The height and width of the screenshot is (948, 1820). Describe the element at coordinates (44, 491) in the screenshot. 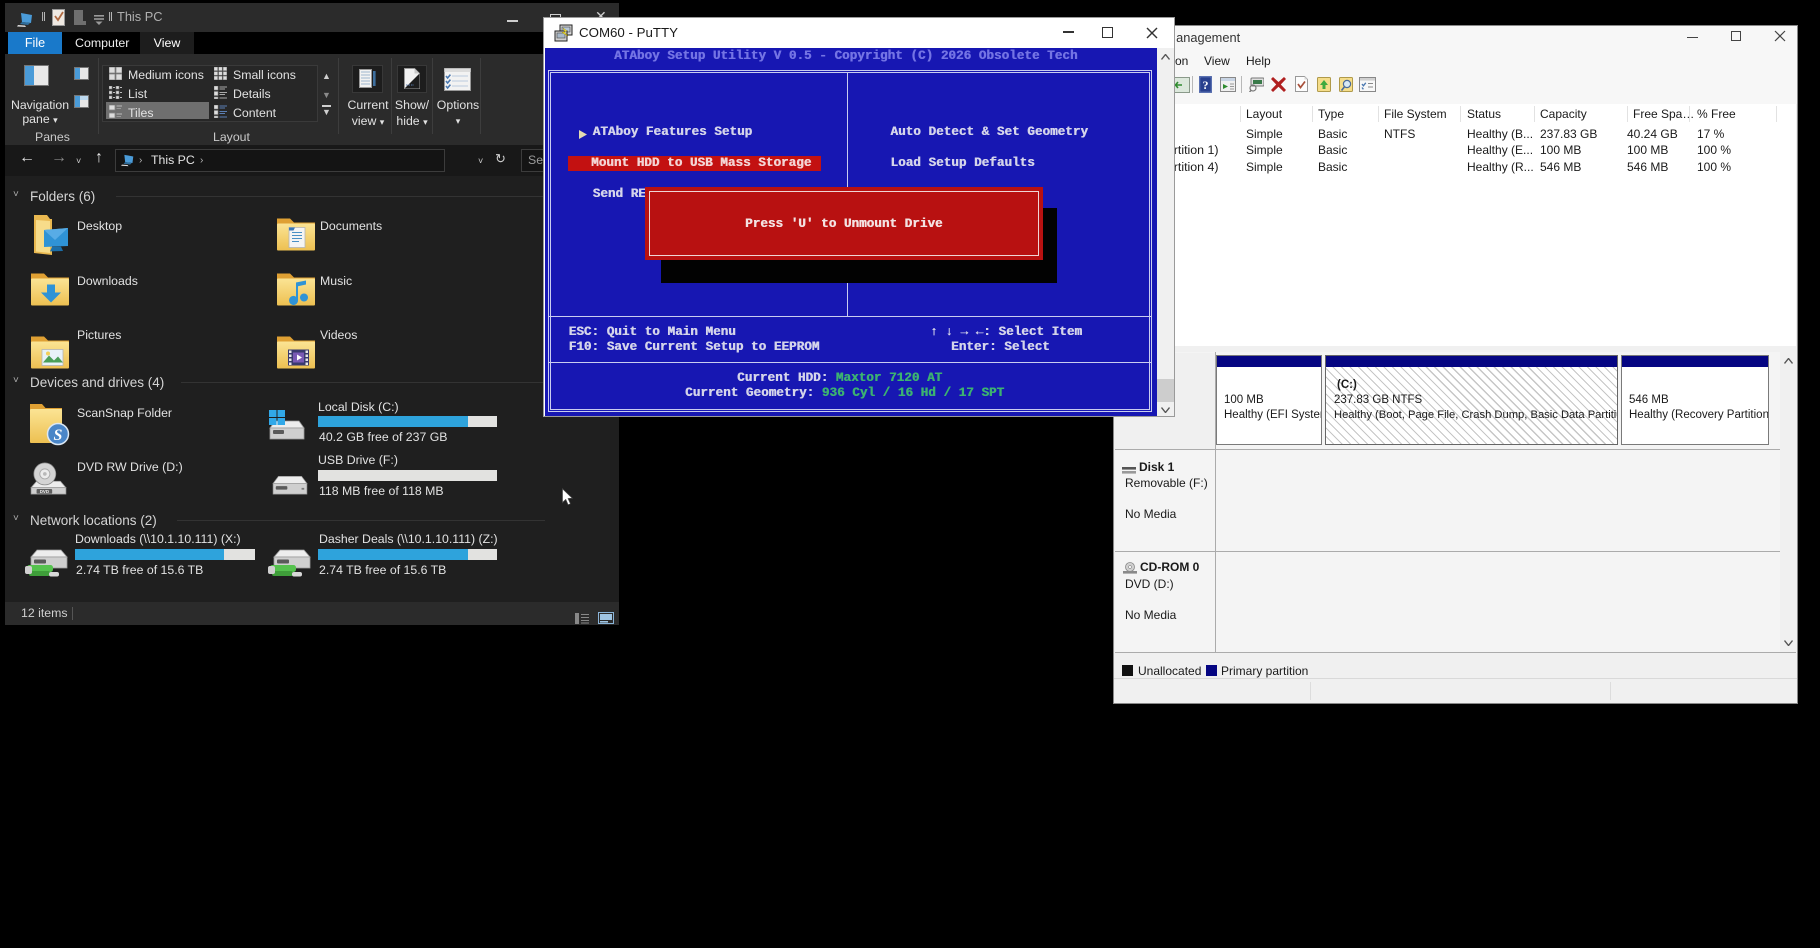

I see `svg-text: DVD` at that location.